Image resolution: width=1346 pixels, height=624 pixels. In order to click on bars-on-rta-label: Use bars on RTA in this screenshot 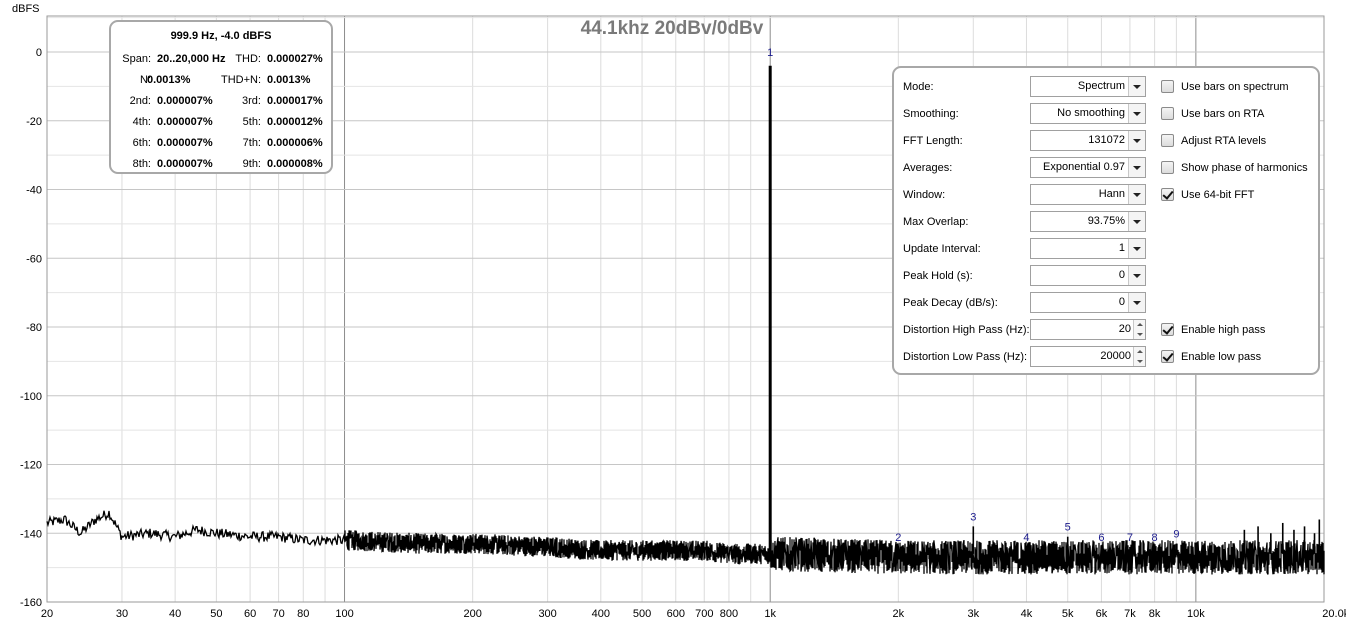, I will do `click(1222, 114)`.